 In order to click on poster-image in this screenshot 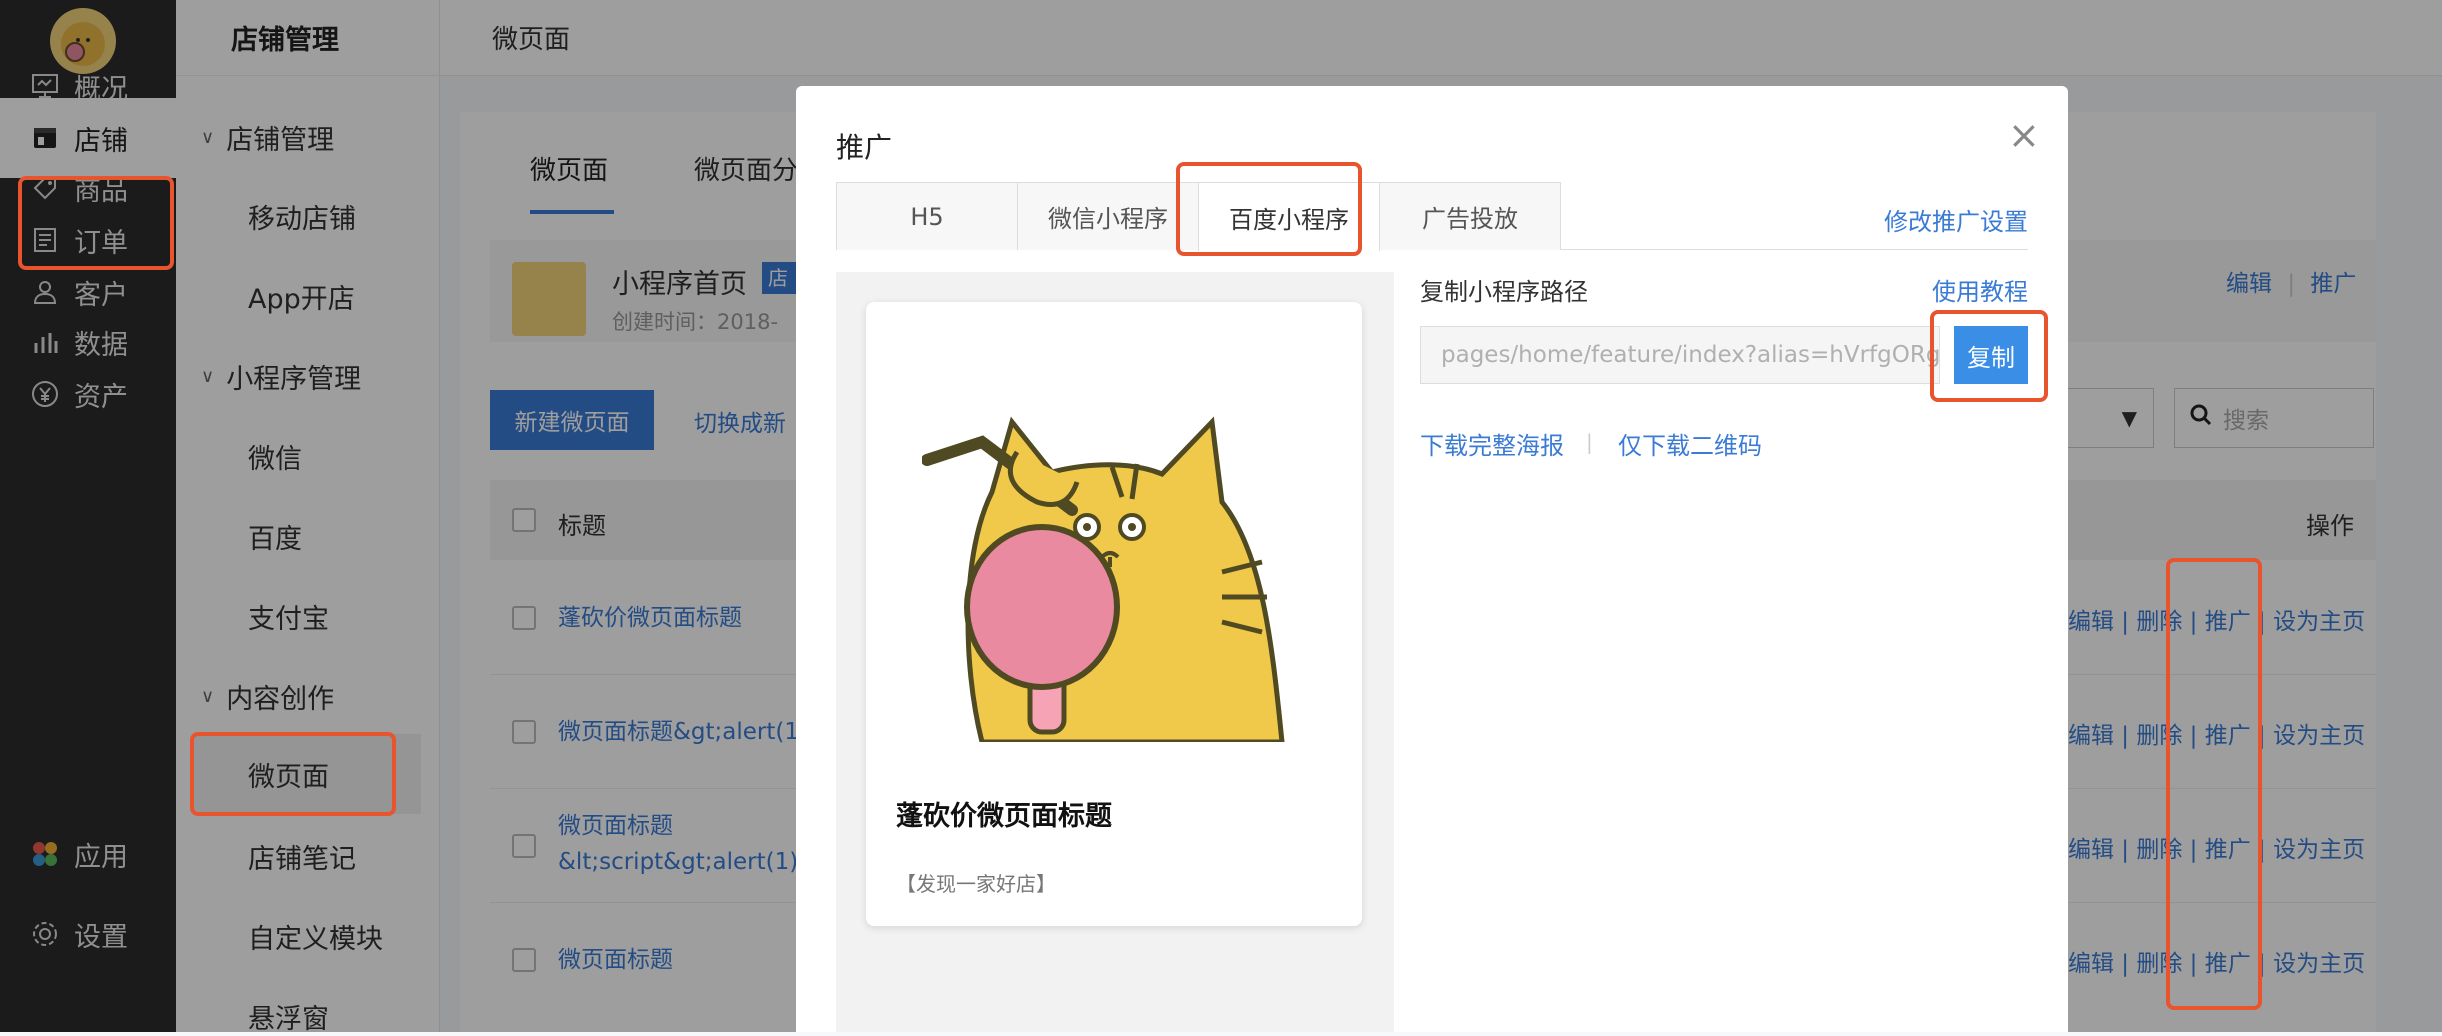, I will do `click(1119, 563)`.